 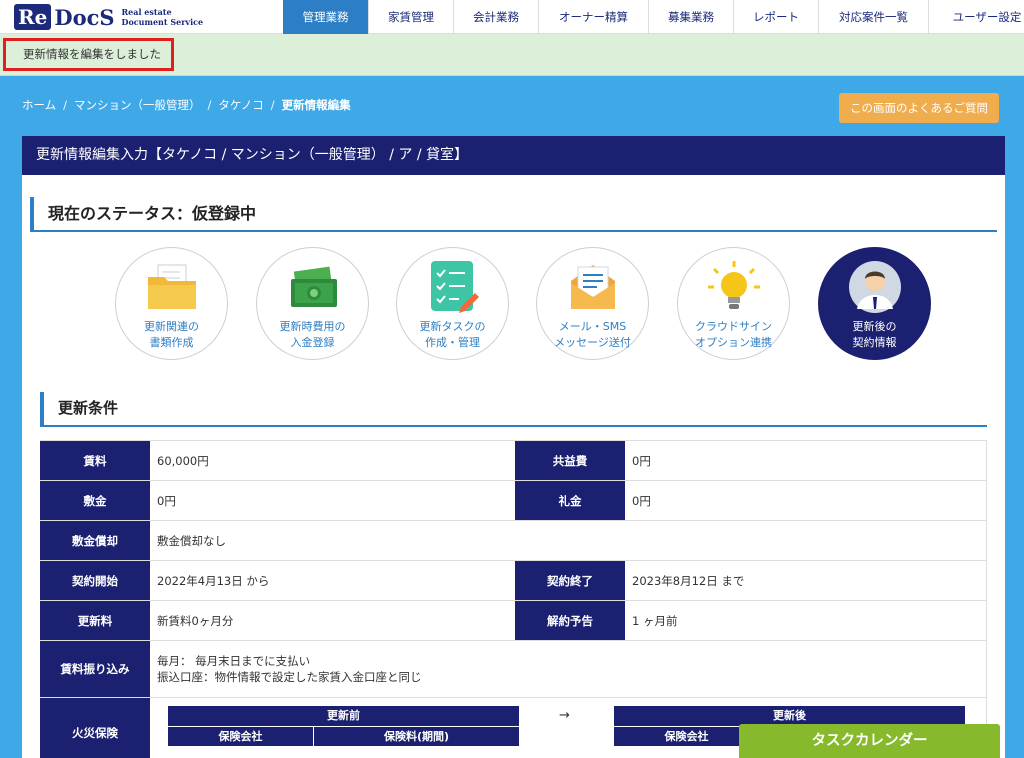 I want to click on insurance-company-header: 保険会社, so click(x=241, y=736).